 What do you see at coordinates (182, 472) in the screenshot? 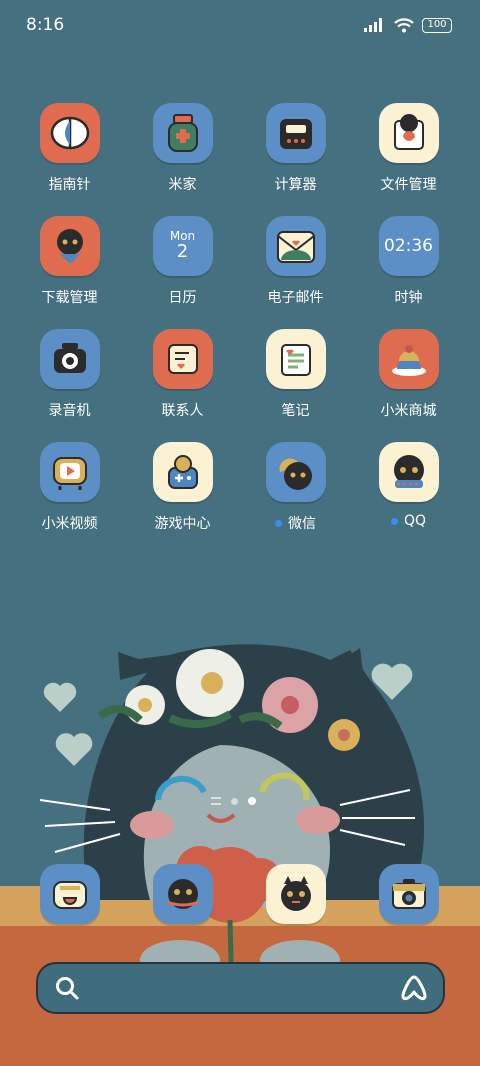
I see `game-center-icon` at bounding box center [182, 472].